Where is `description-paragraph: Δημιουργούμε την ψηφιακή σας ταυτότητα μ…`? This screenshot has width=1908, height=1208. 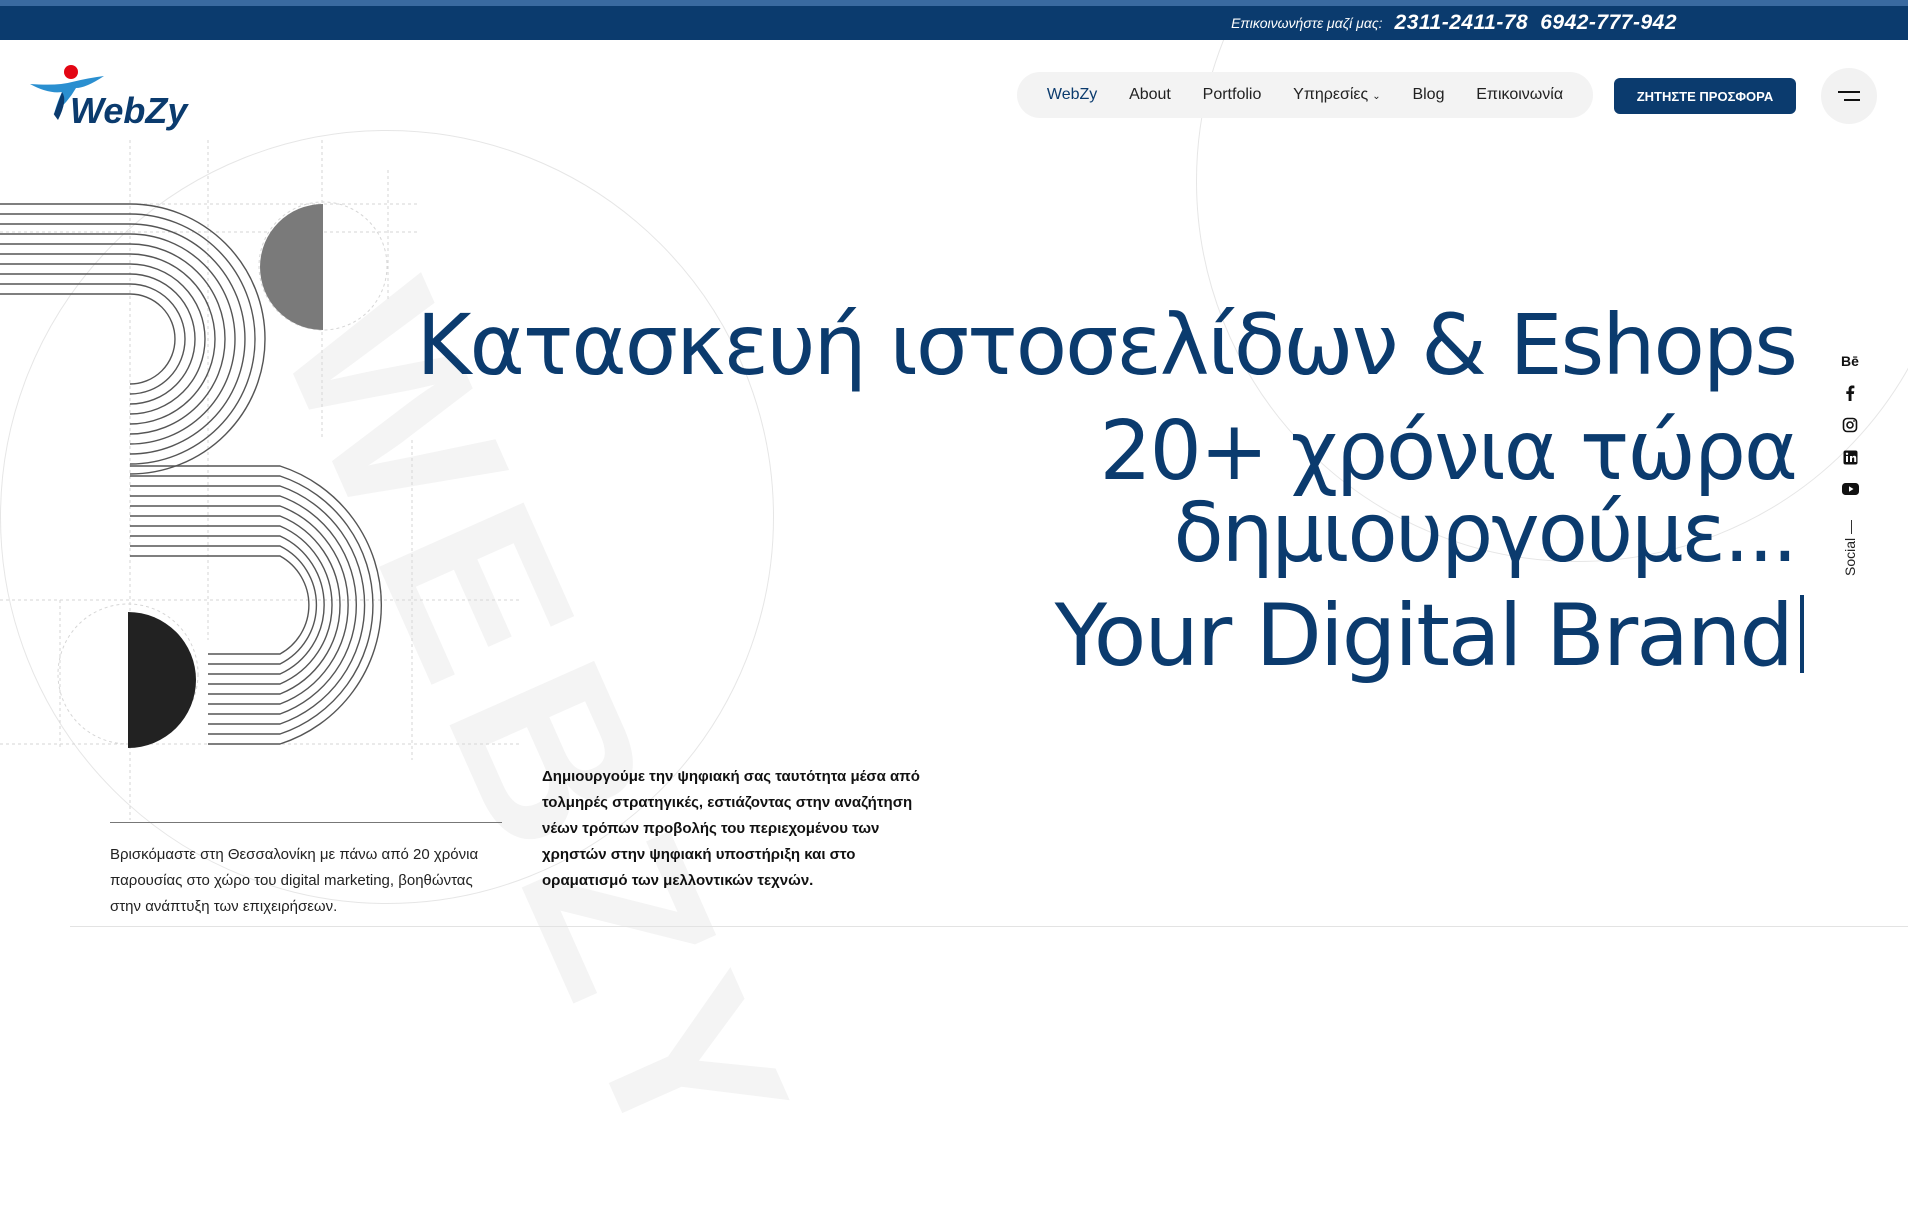
description-paragraph: Δημιουργούμε την ψηφιακή σας ταυτότητα μ… is located at coordinates (731, 828).